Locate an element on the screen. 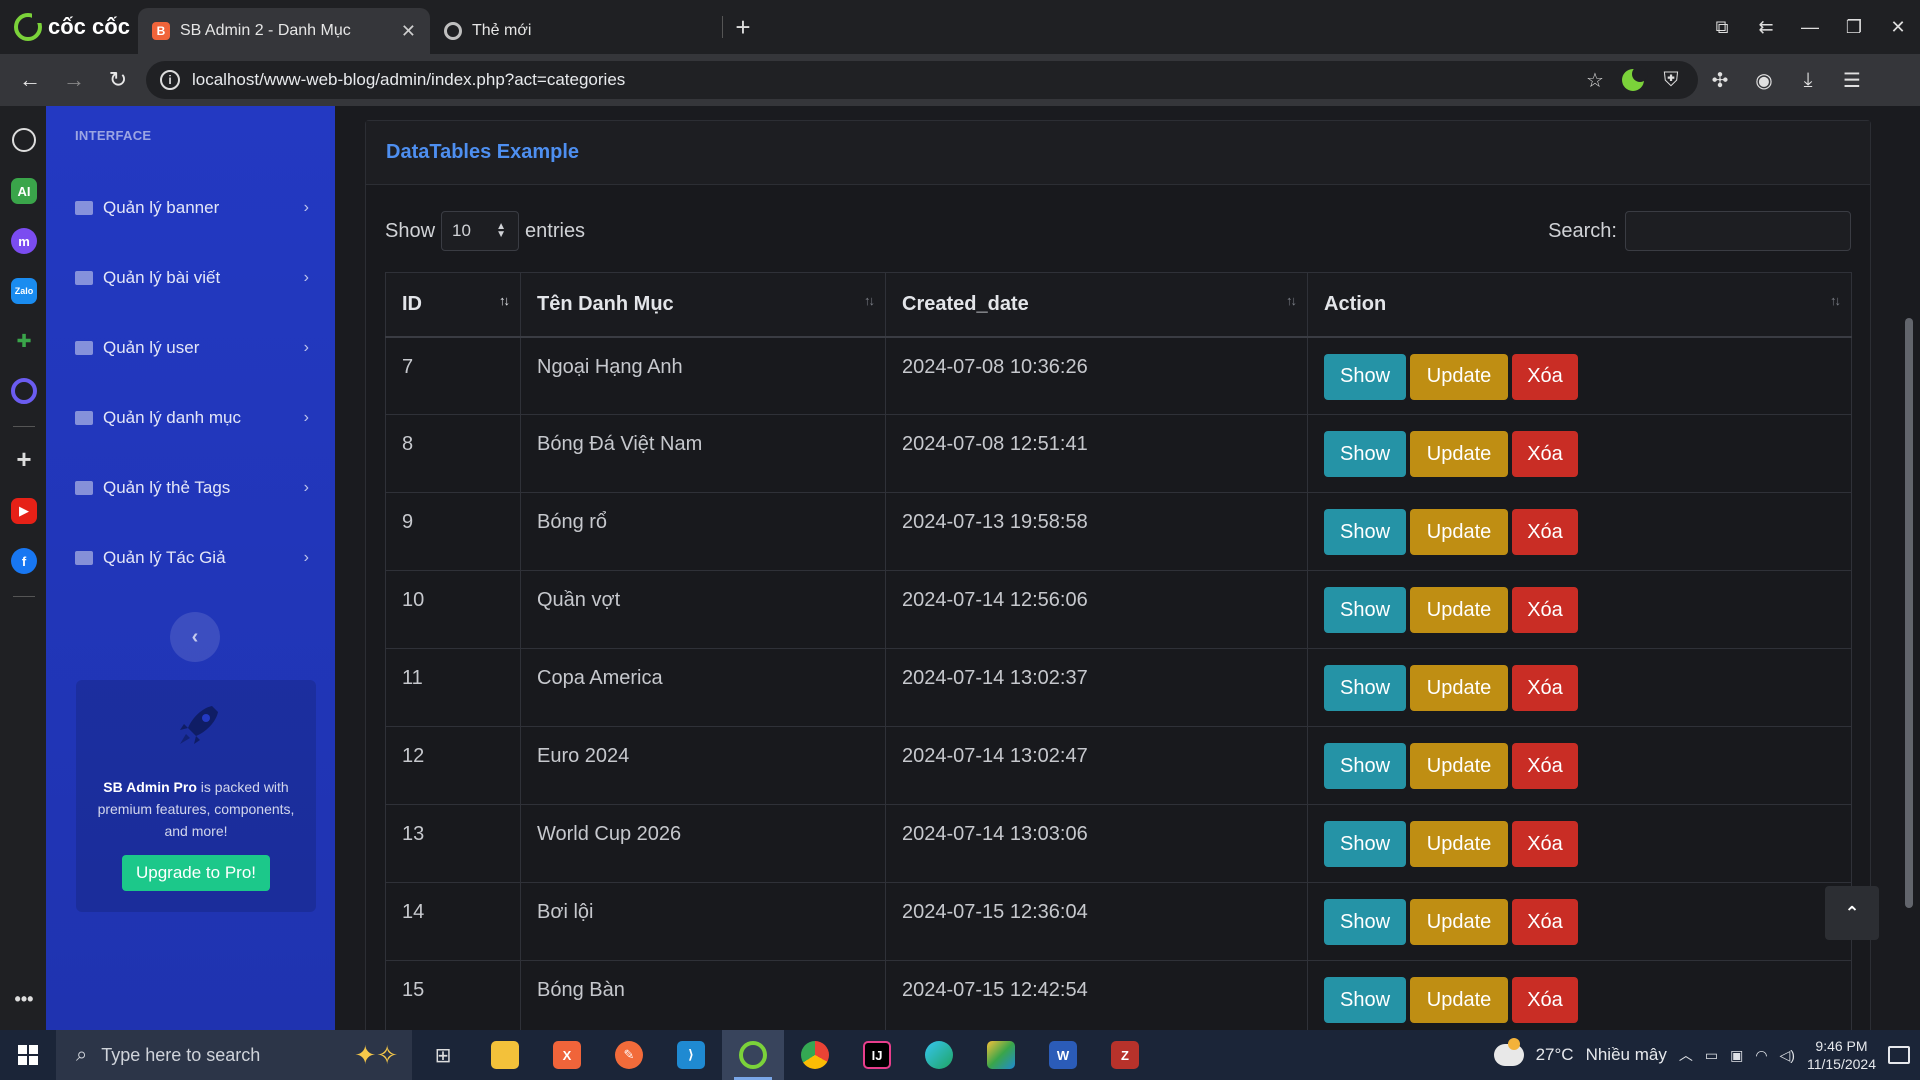  close-tab-icon: ✕ is located at coordinates (408, 31).